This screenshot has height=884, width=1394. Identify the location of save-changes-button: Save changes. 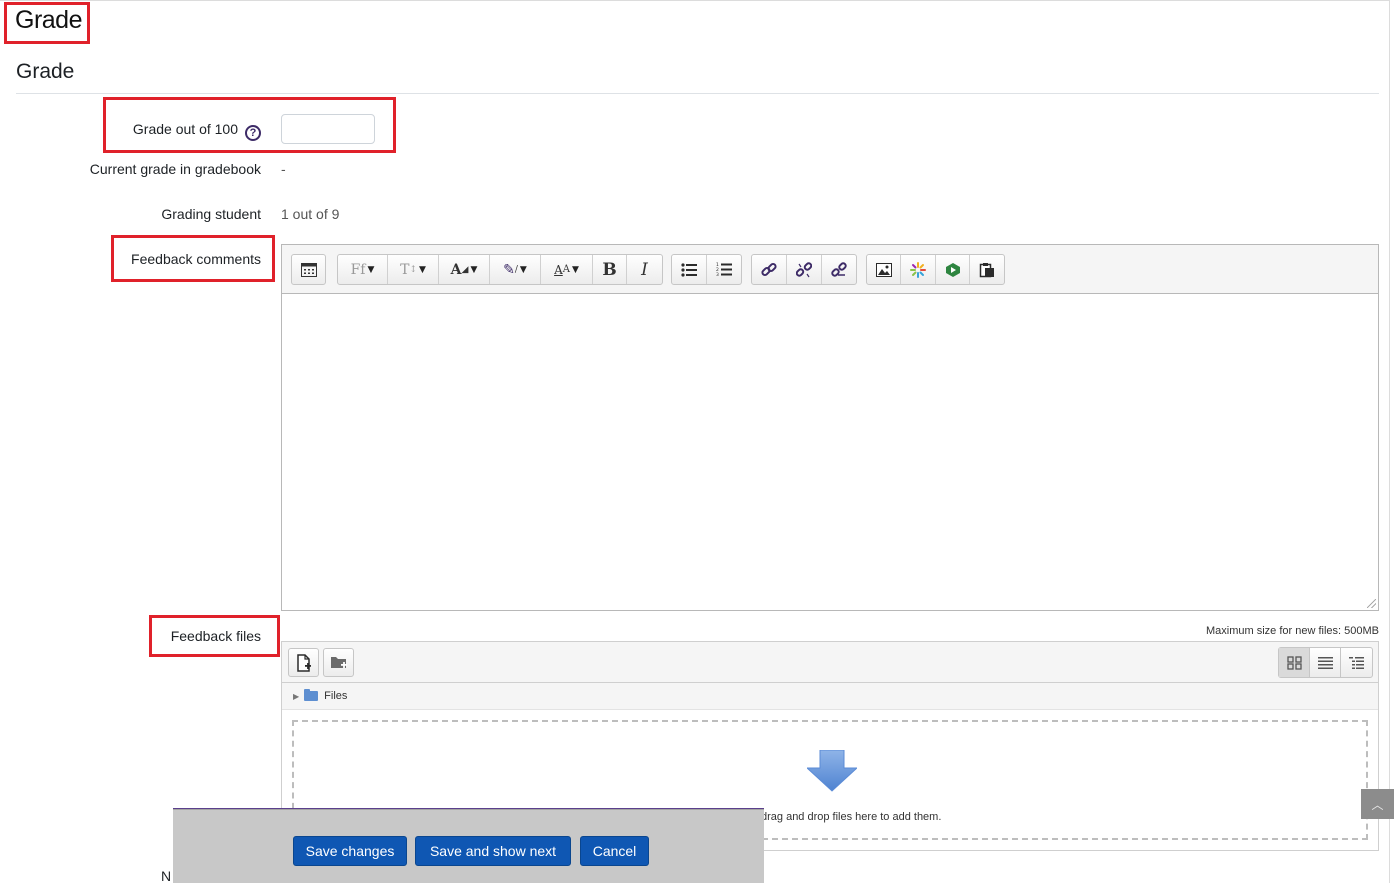
(350, 851).